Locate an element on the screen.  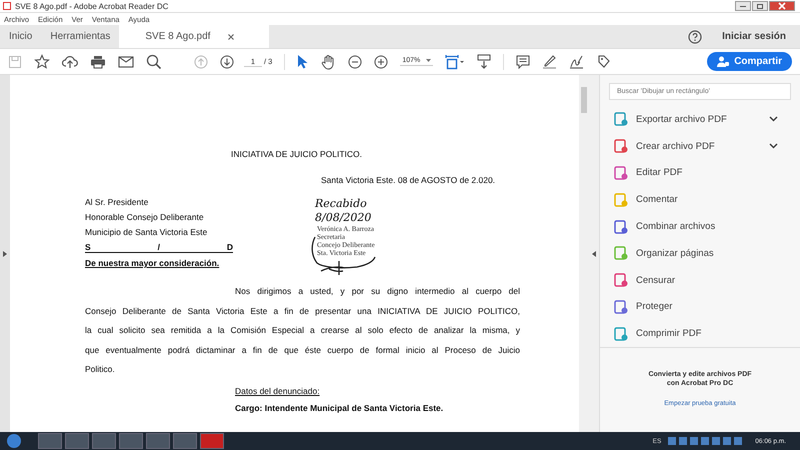
tool-label: Combinar archivos is located at coordinates (676, 226).